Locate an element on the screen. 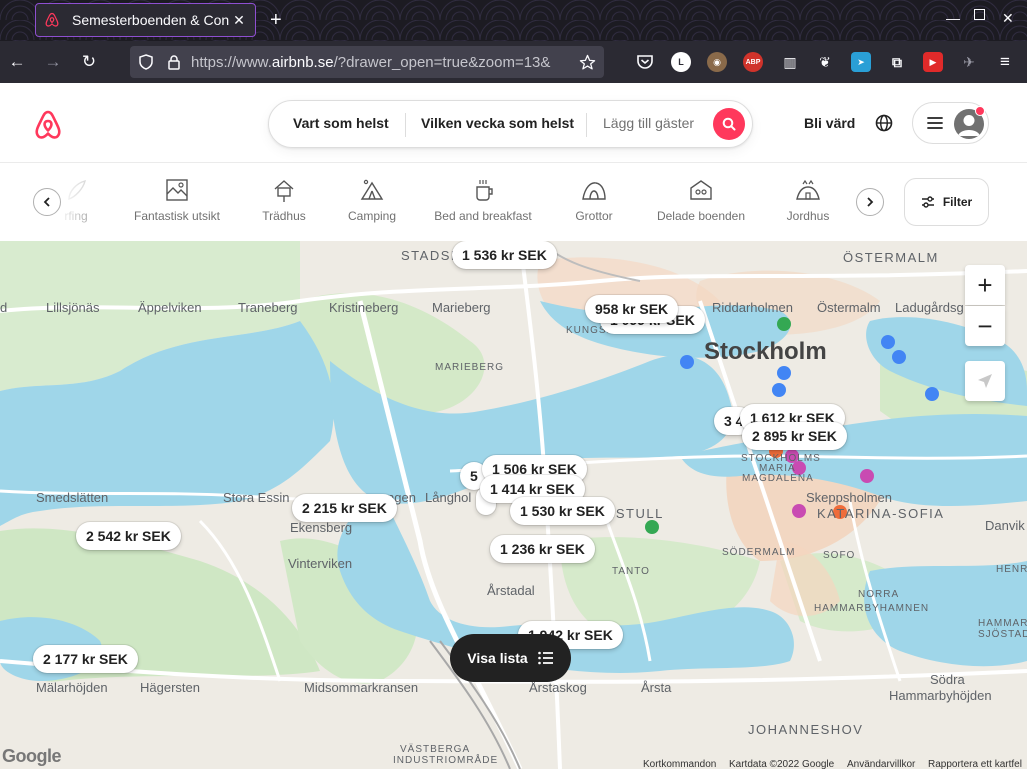 The height and width of the screenshot is (769, 1027). active-tab: Semesterboenden & Con ✕ is located at coordinates (145, 20).